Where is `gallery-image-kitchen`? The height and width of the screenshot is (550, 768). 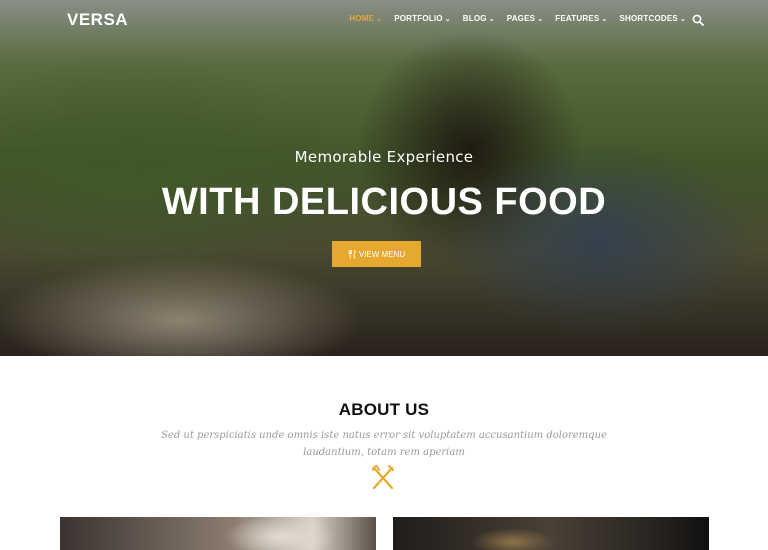
gallery-image-kitchen is located at coordinates (218, 533).